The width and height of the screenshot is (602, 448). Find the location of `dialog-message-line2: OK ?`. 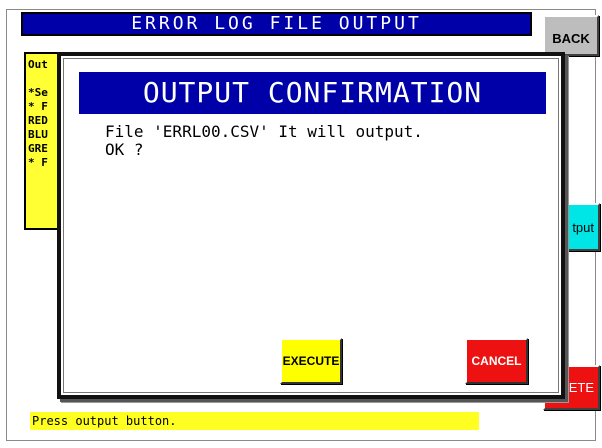

dialog-message-line2: OK ? is located at coordinates (124, 149).